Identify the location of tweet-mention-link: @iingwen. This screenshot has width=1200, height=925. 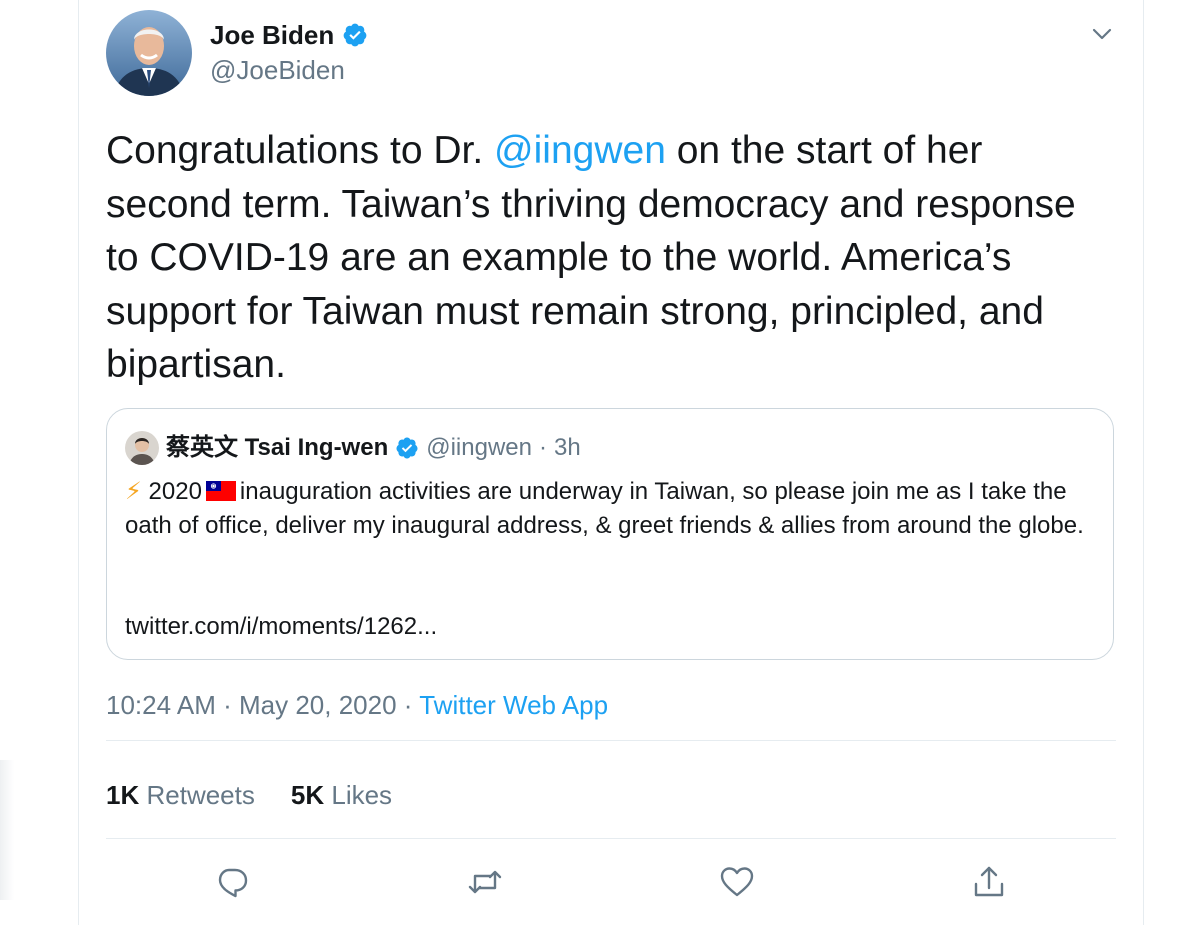
(580, 150).